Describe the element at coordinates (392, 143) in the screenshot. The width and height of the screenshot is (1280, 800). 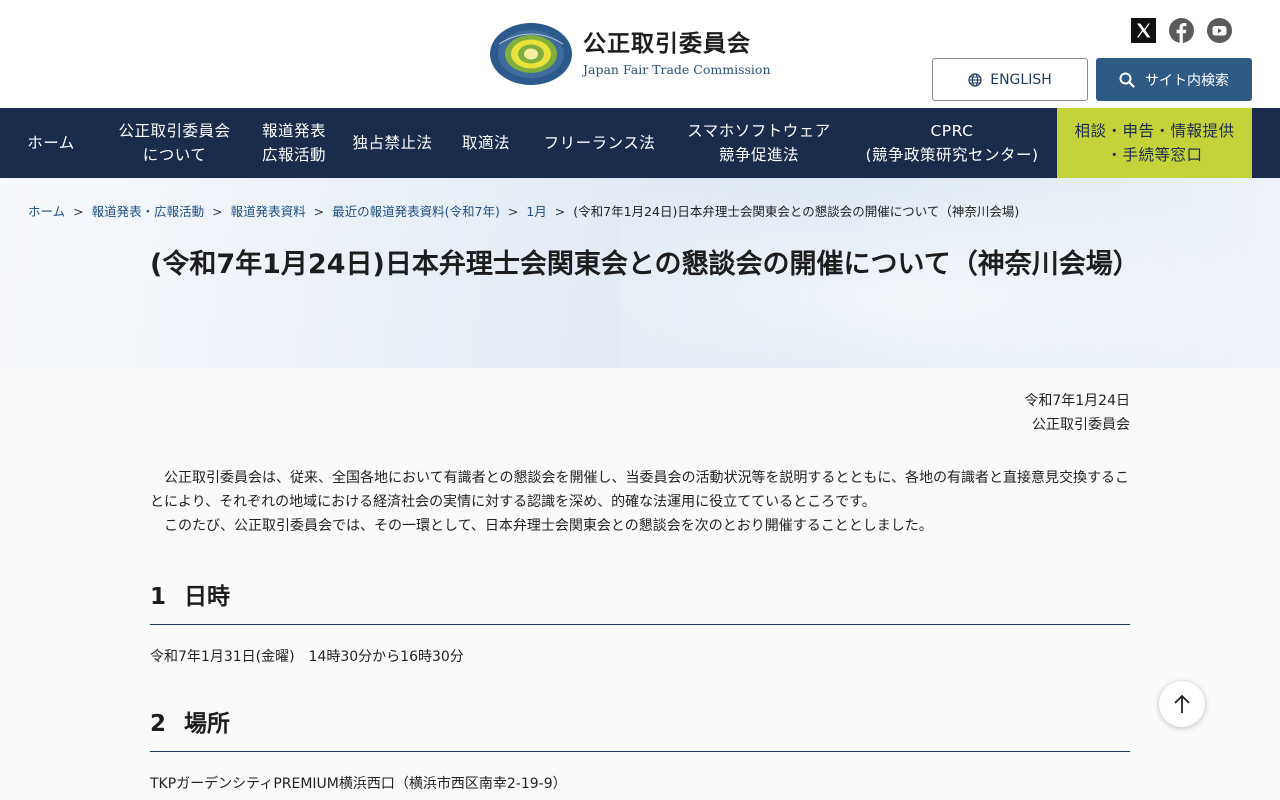
I see `nav-item-antimonopoly: 独占禁止法` at that location.